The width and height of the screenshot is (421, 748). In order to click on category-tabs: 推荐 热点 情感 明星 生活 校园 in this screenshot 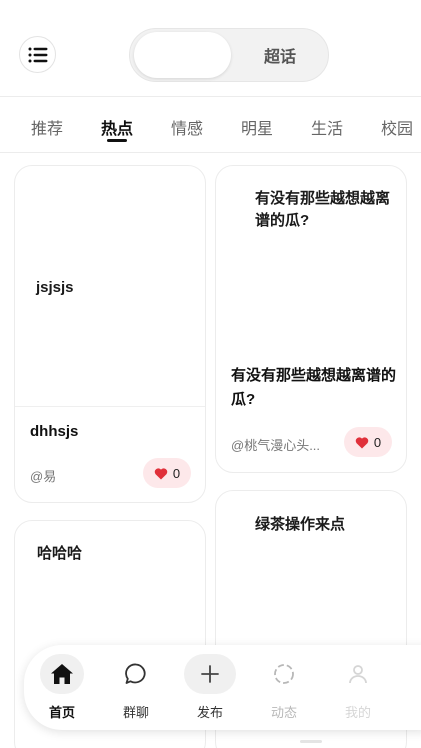, I will do `click(210, 125)`.